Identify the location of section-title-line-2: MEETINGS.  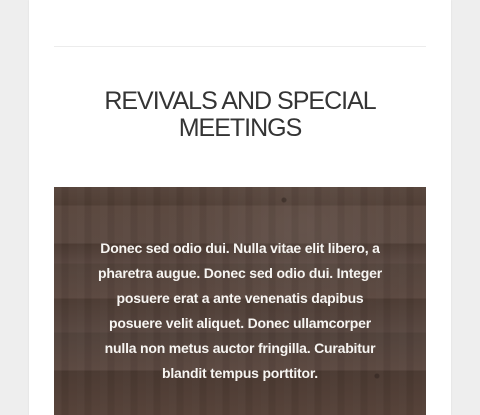
(240, 128).